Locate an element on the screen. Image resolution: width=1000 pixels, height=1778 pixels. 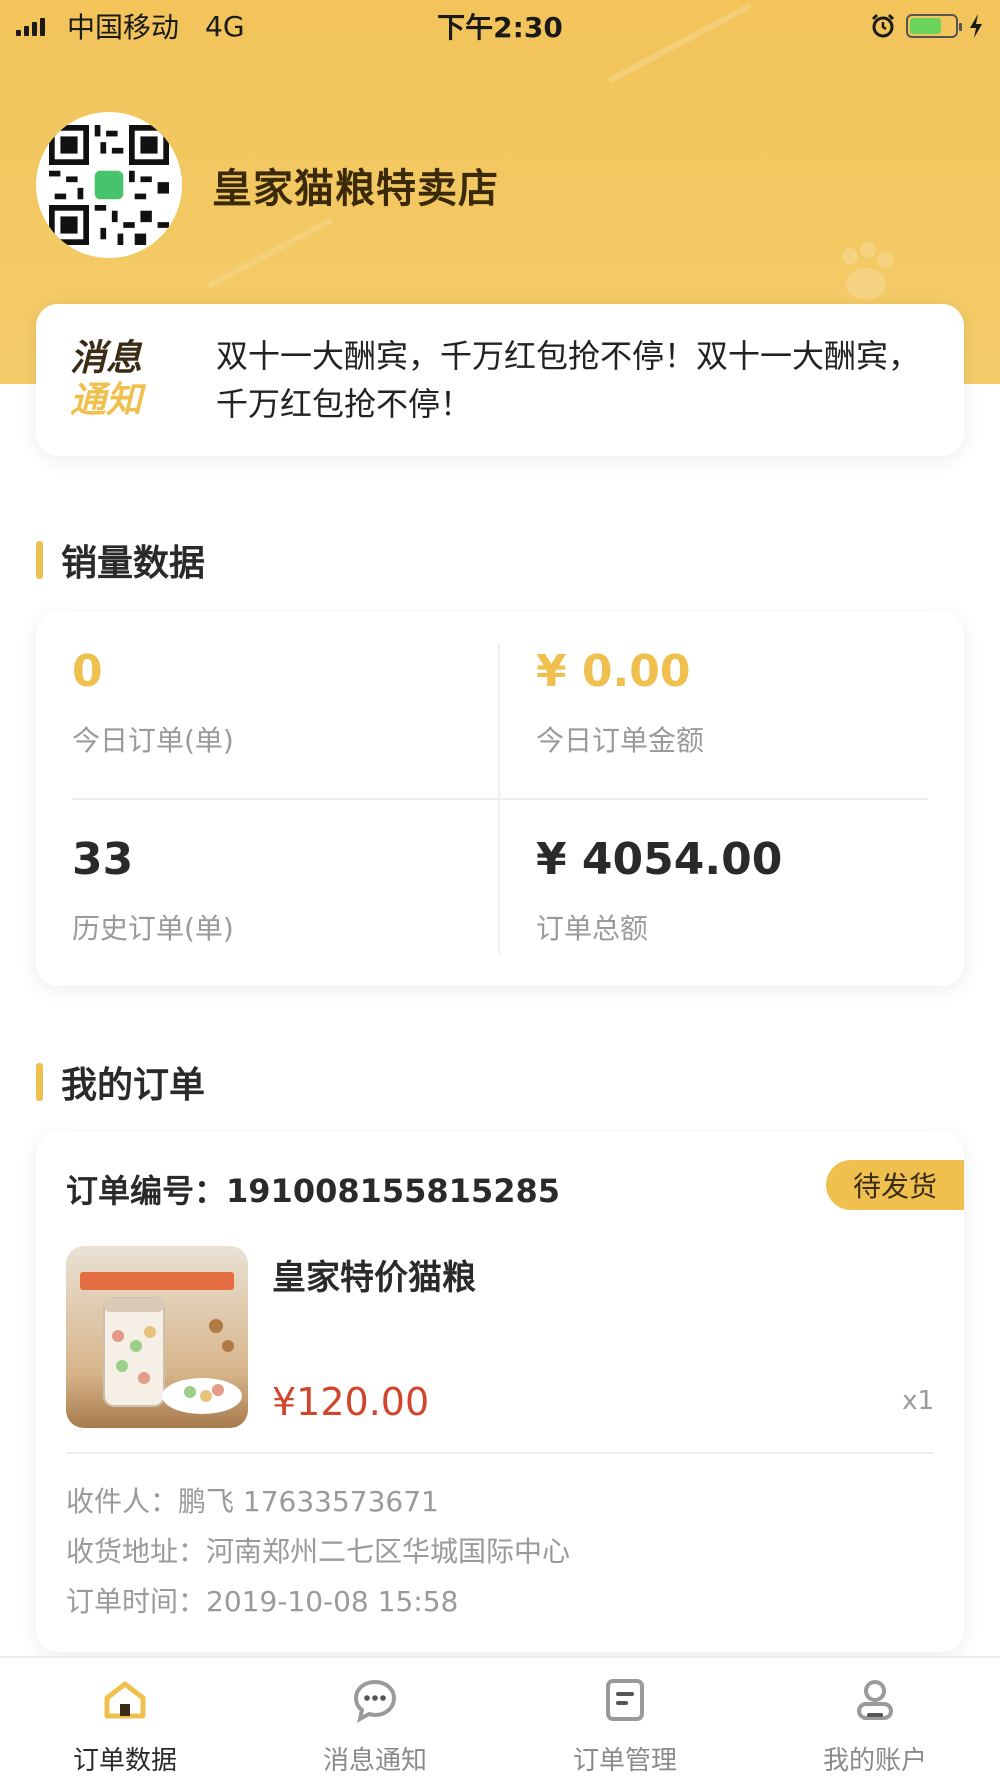
carrier-name: 中国移动 is located at coordinates (123, 27).